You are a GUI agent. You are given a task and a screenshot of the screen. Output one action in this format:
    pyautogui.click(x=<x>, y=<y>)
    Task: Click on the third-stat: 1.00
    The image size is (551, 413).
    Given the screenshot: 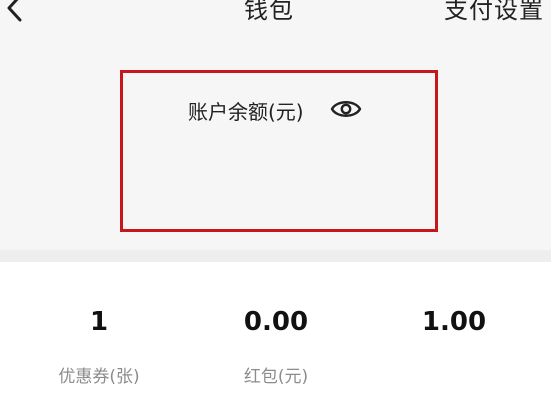 What is the action you would take?
    pyautogui.click(x=454, y=337)
    